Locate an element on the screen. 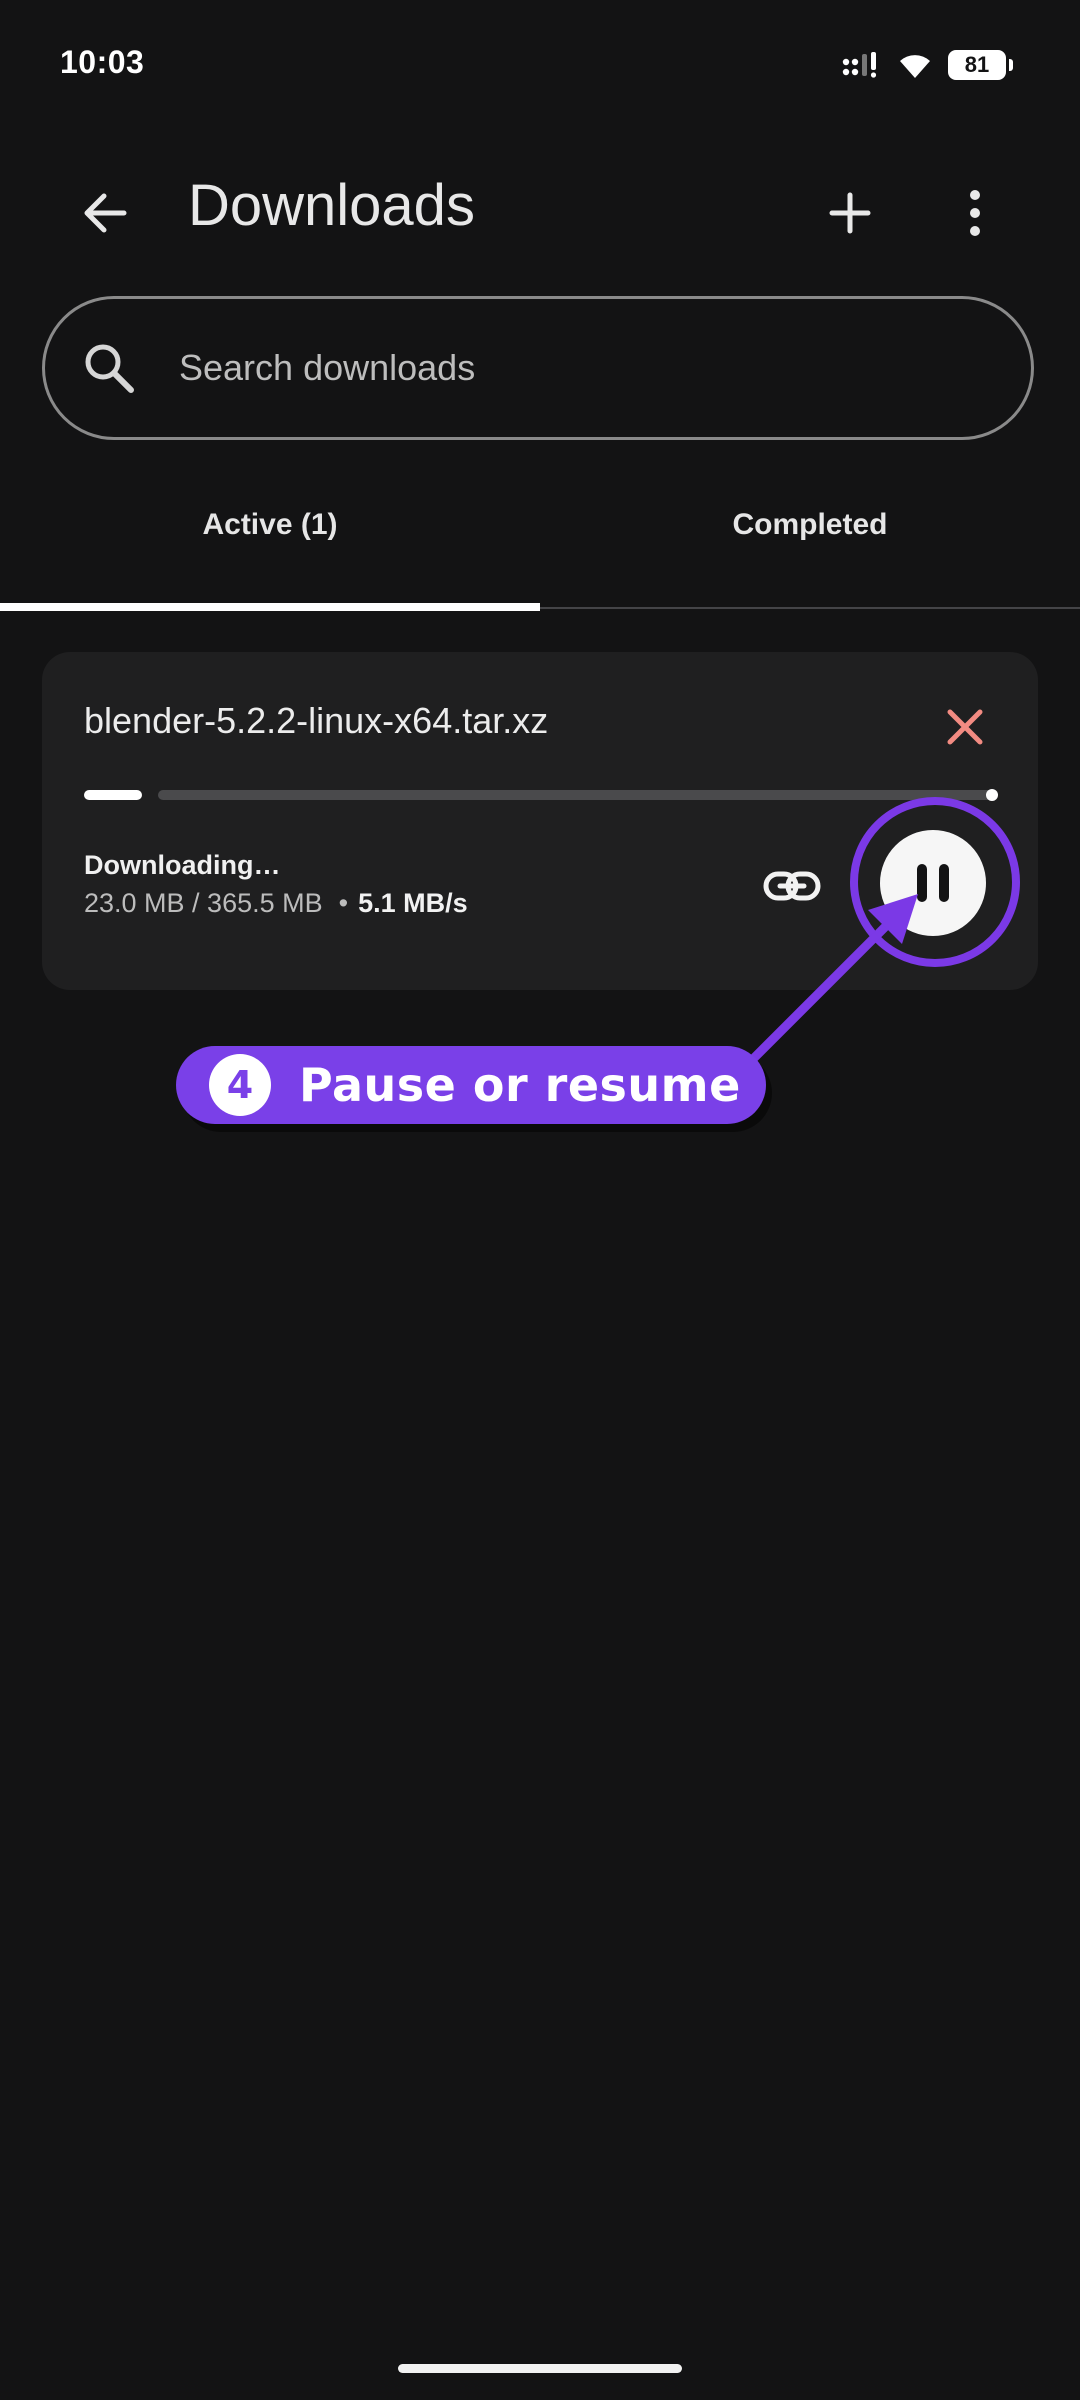 The height and width of the screenshot is (2400, 1080). arrow-back-icon is located at coordinates (105, 213).